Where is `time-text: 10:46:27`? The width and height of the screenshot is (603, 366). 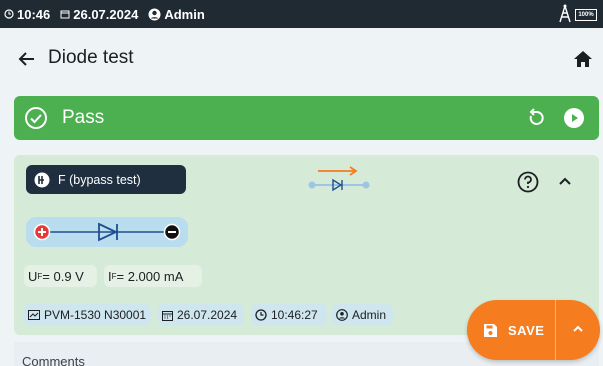 time-text: 10:46:27 is located at coordinates (294, 315).